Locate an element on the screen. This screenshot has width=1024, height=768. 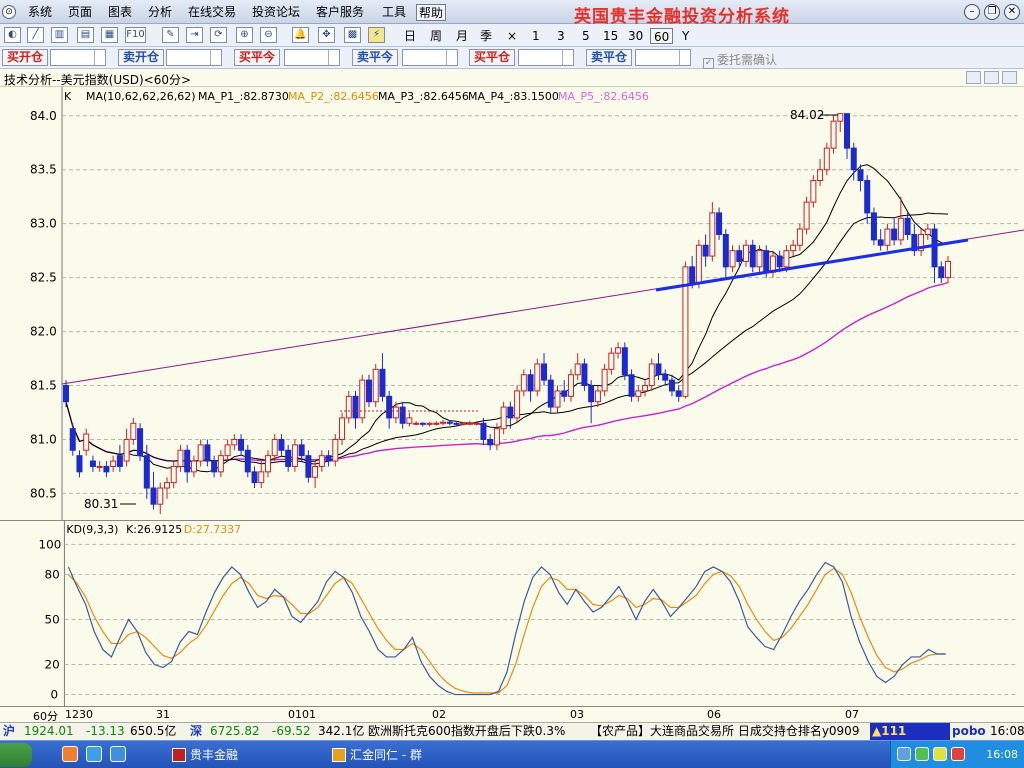
menu-help: 帮助 is located at coordinates (431, 12).